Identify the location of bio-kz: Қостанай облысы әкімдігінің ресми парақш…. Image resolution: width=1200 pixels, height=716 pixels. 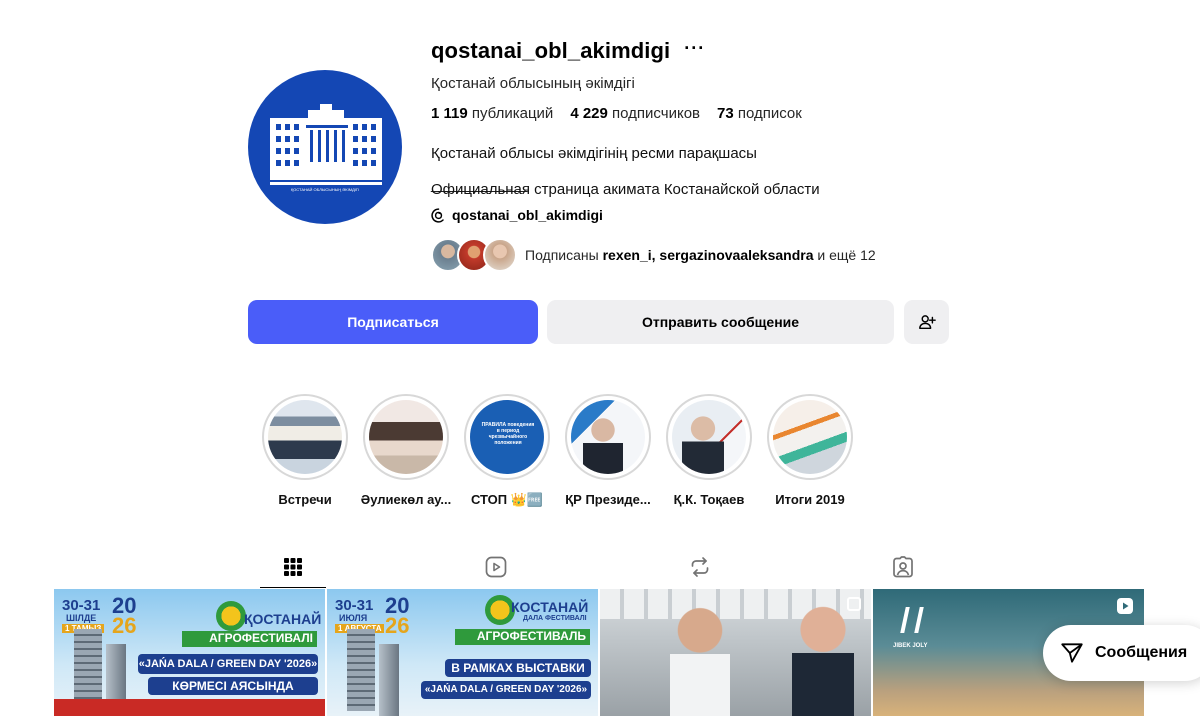
(594, 153).